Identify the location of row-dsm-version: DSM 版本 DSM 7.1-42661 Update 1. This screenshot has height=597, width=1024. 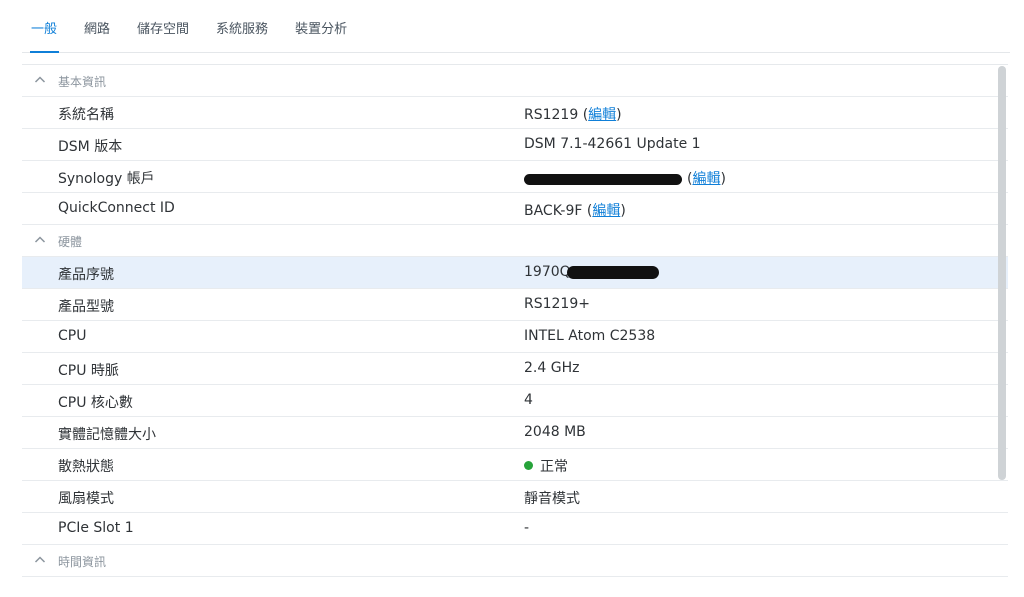
(515, 145).